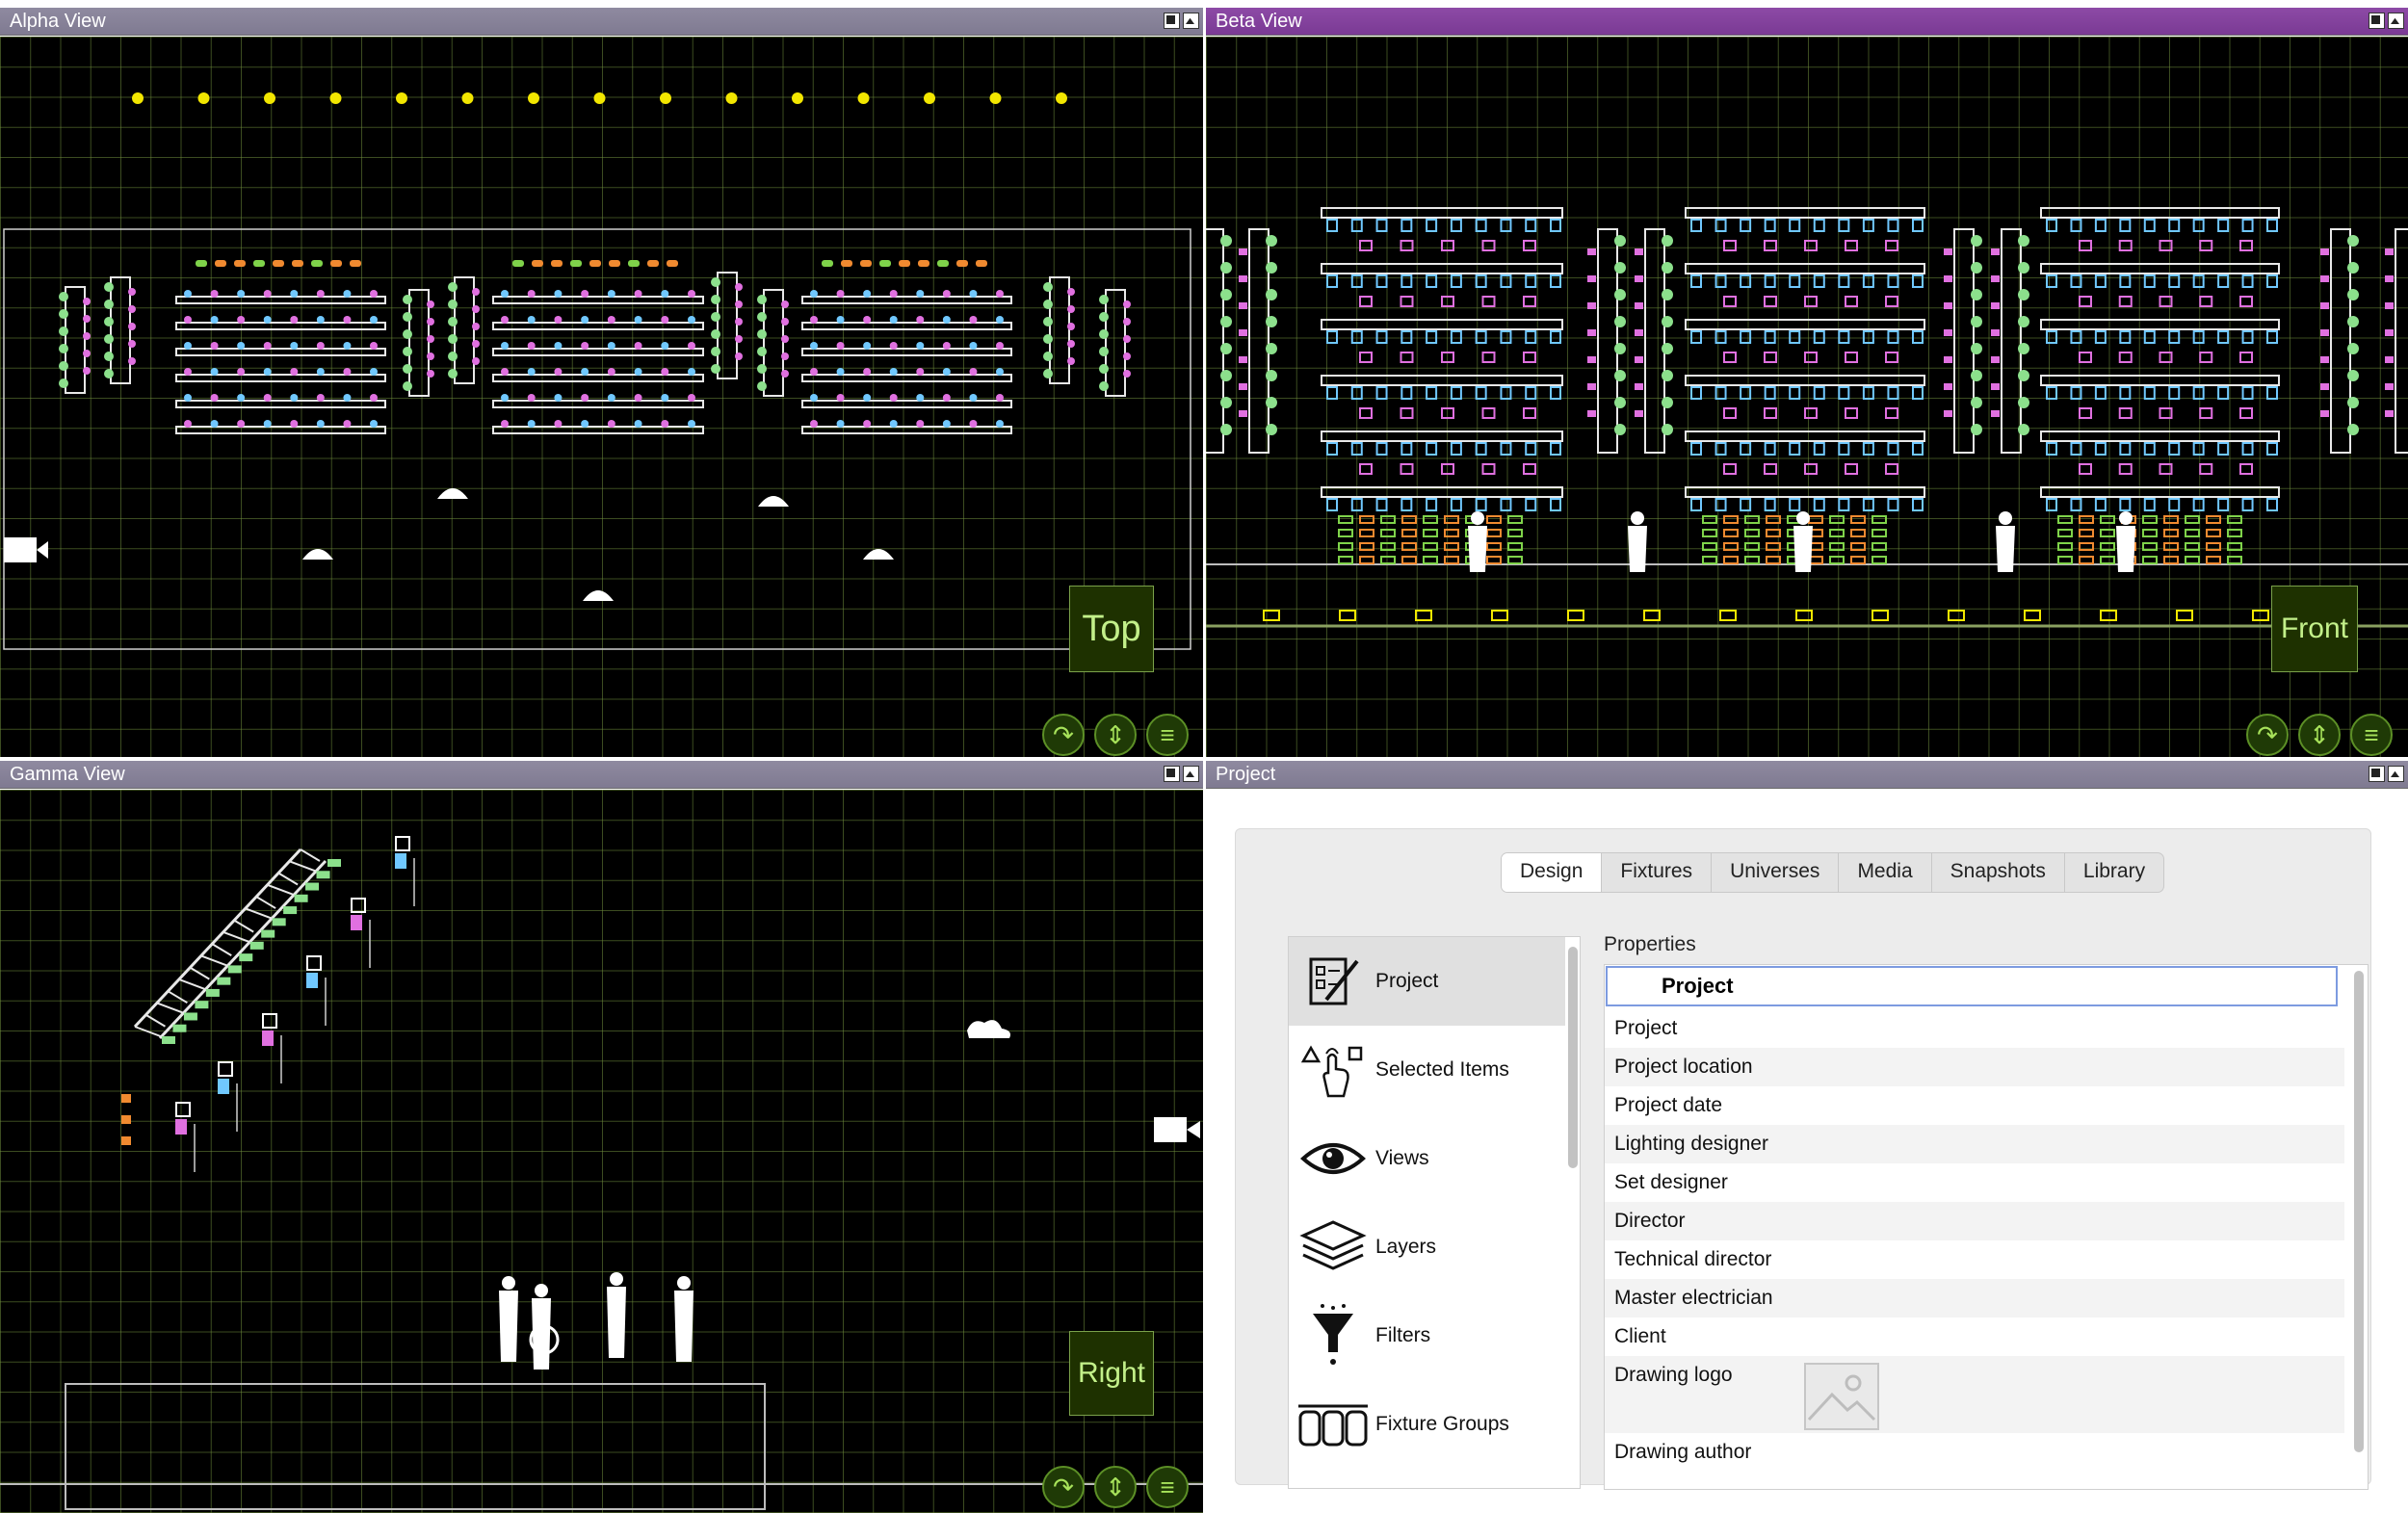 The image size is (2408, 1513). I want to click on properties-header: Project, so click(1972, 986).